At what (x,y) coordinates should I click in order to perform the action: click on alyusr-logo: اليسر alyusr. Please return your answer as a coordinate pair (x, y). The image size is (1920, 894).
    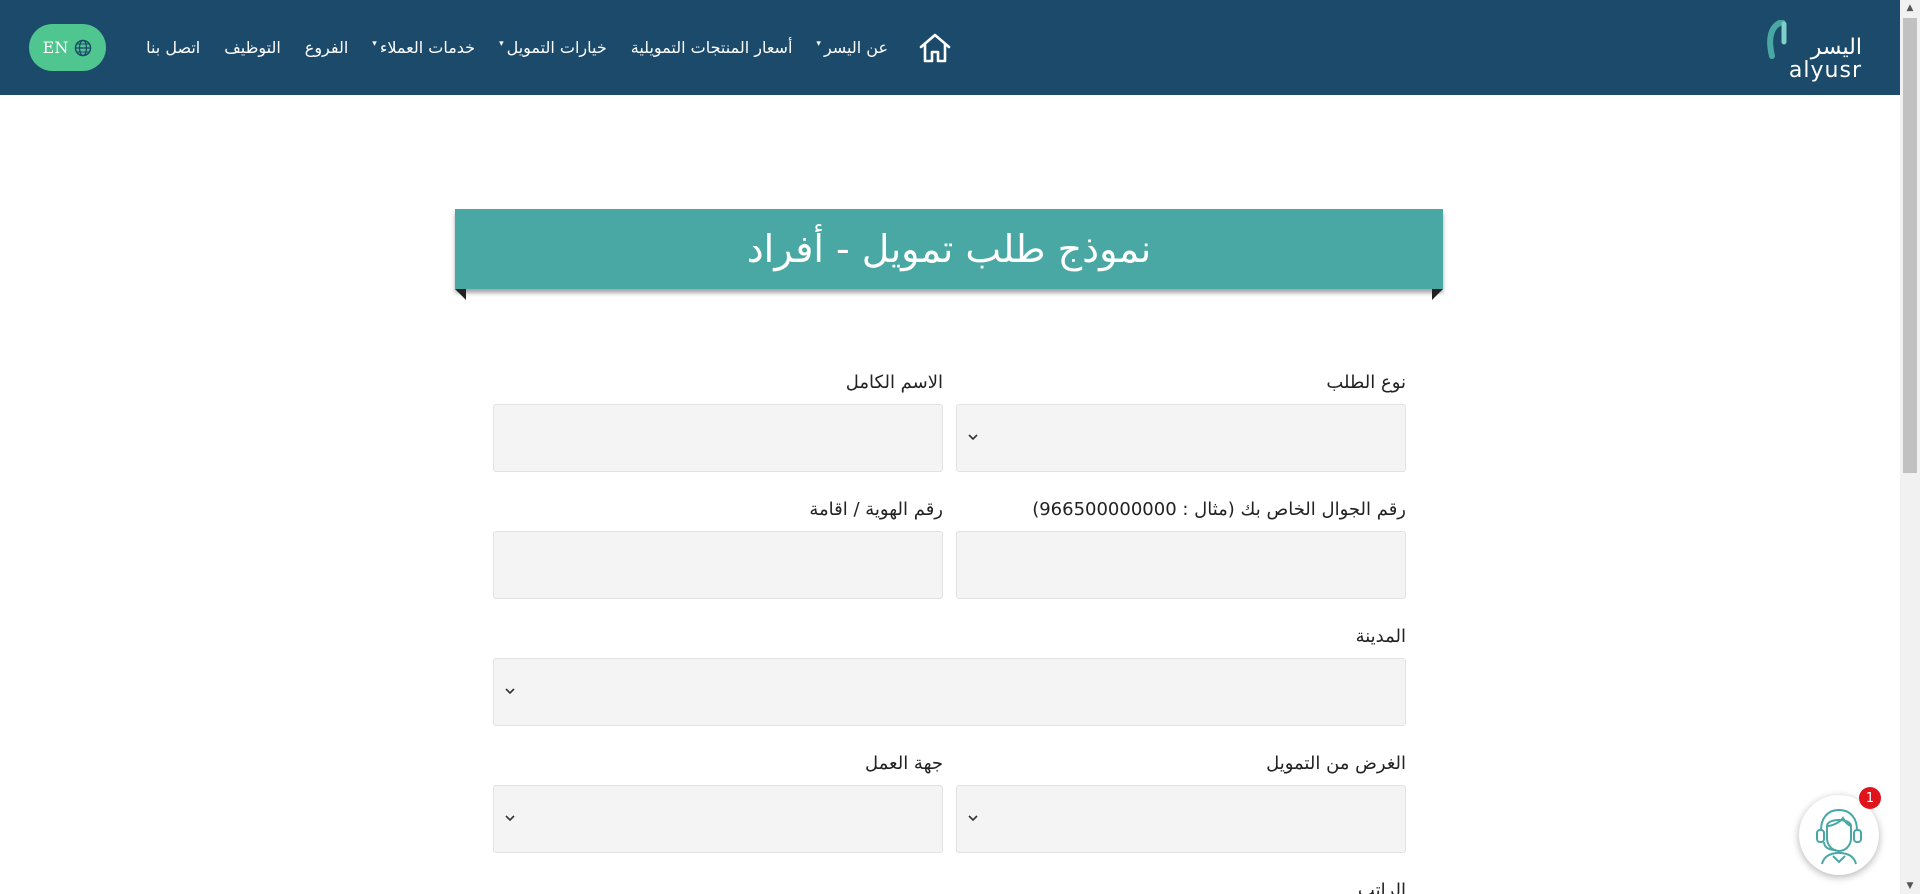
    Looking at the image, I should click on (1812, 50).